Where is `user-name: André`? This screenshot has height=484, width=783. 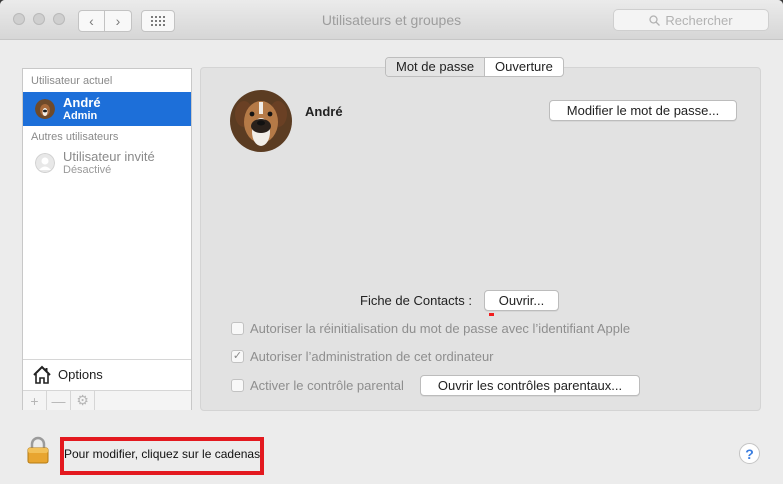 user-name: André is located at coordinates (82, 102).